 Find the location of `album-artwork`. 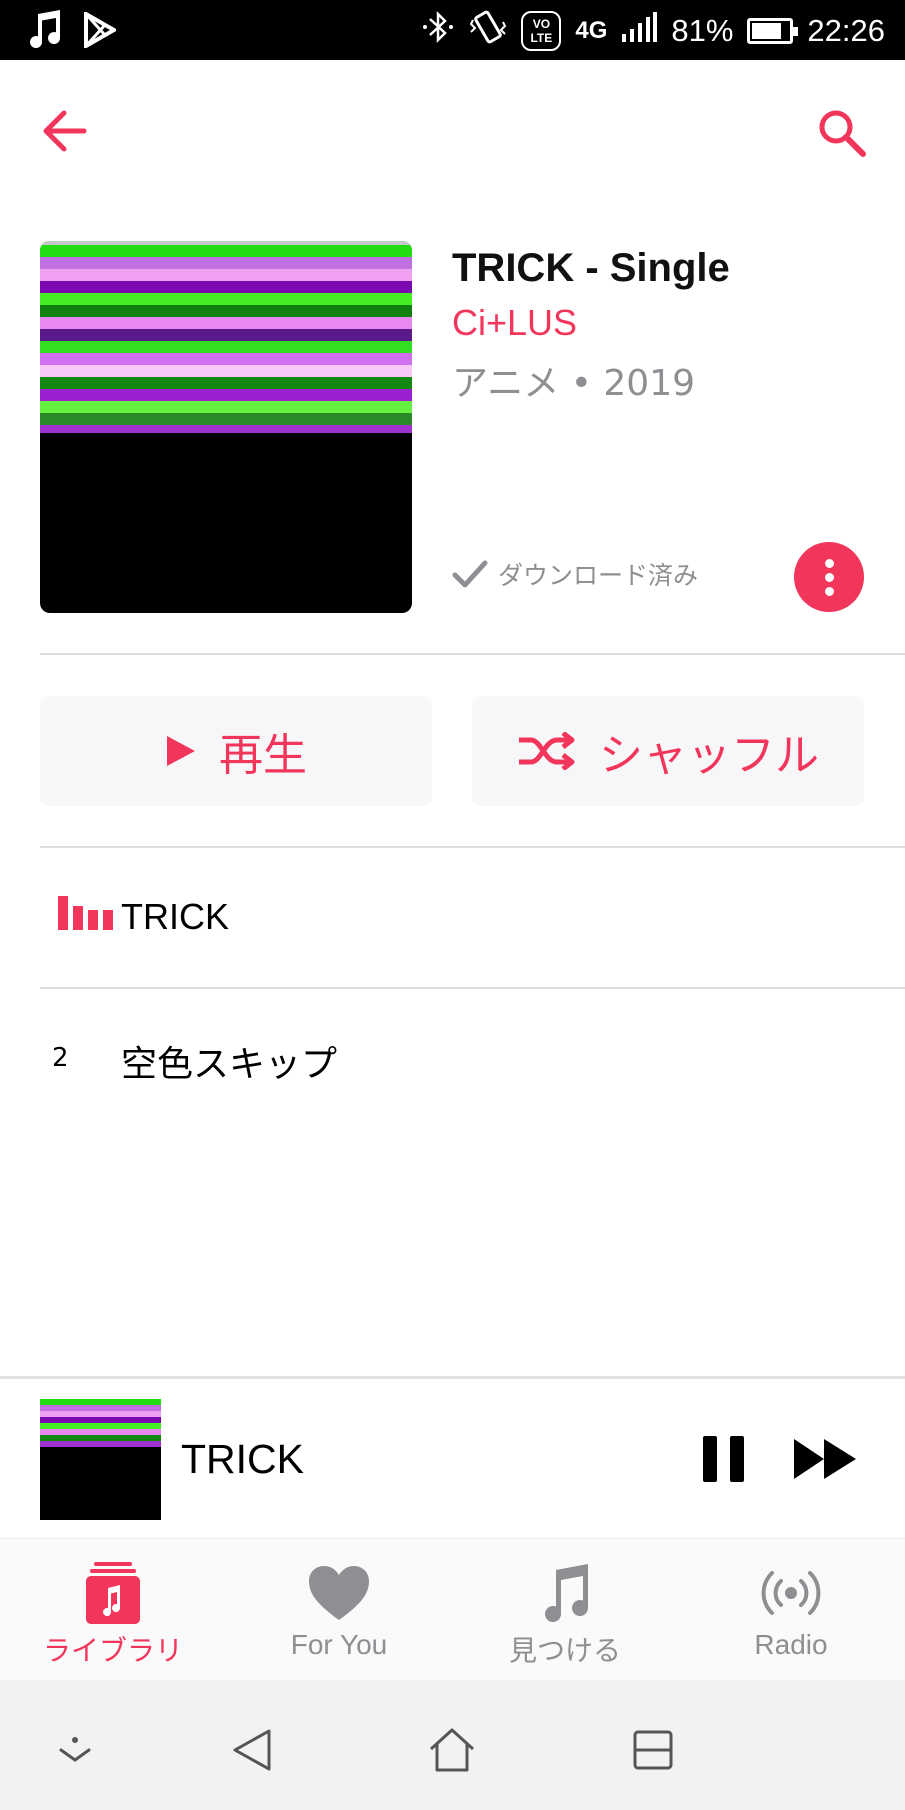

album-artwork is located at coordinates (226, 427).